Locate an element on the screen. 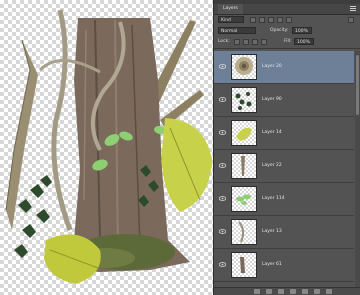 The width and height of the screenshot is (360, 295). layer-name: Layer 114 is located at coordinates (273, 198).